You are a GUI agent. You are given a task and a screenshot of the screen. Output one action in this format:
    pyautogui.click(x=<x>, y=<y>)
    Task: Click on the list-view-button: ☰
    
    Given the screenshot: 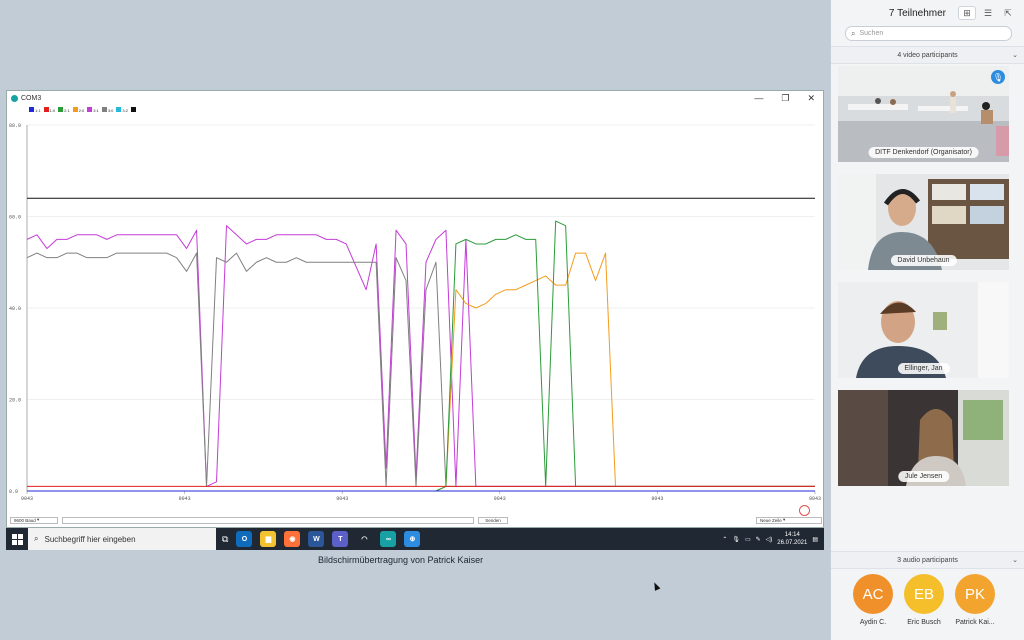 What is the action you would take?
    pyautogui.click(x=988, y=13)
    